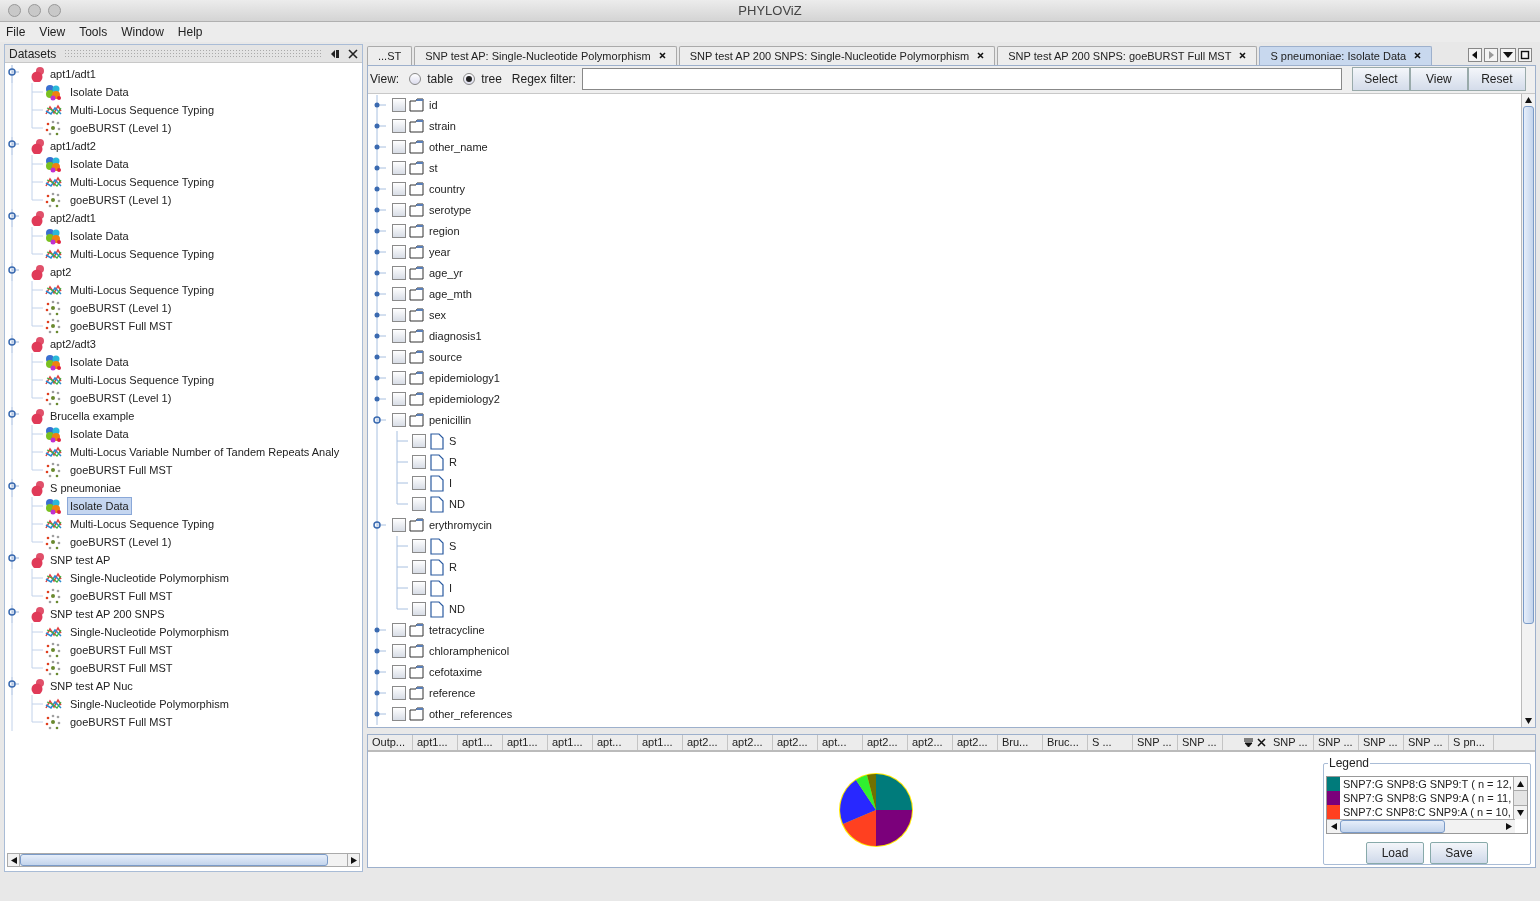 This screenshot has height=901, width=1540. I want to click on menu-item: Window, so click(142, 32).